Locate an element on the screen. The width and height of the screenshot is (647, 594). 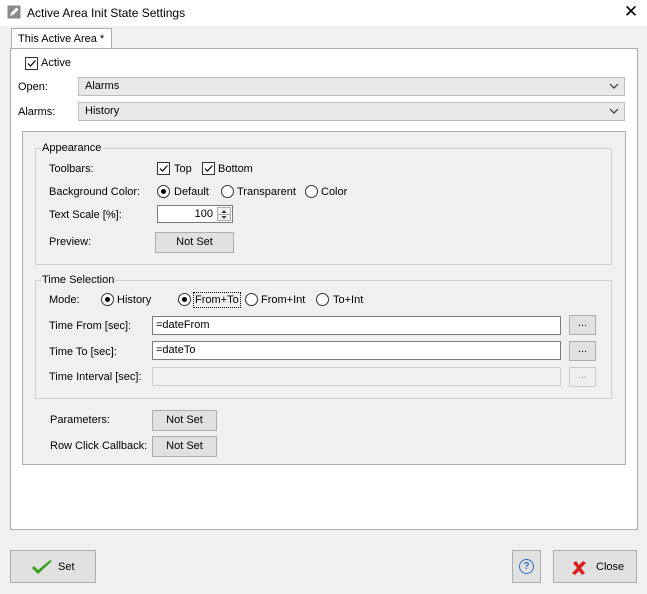
mode-from-to-radio is located at coordinates (184, 299).